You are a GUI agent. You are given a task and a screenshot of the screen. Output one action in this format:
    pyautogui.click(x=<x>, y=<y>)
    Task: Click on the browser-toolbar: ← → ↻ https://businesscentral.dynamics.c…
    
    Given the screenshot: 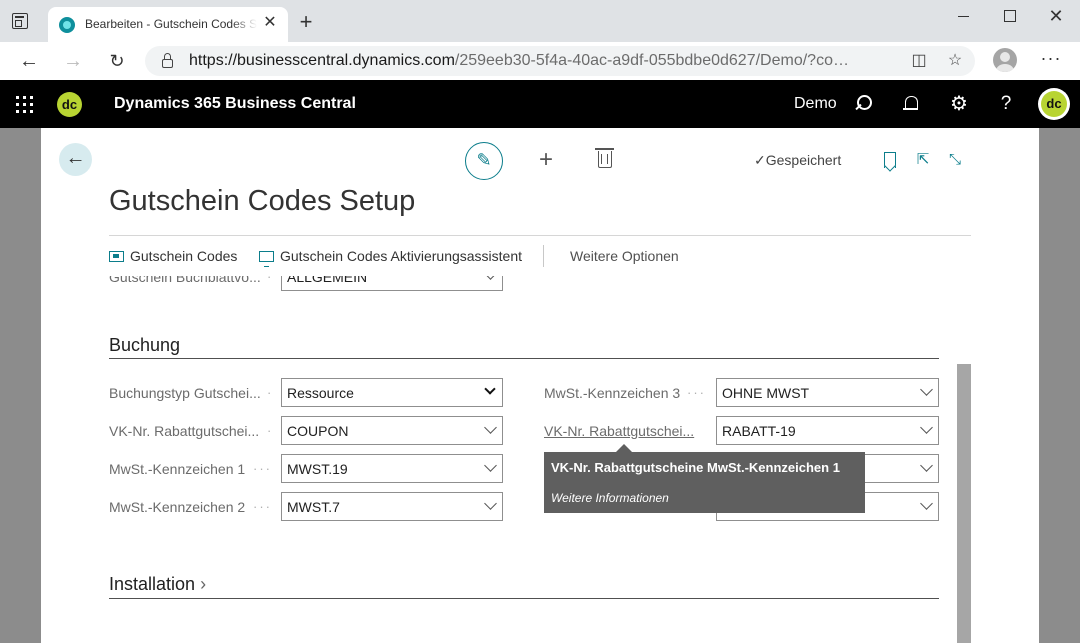 What is the action you would take?
    pyautogui.click(x=540, y=61)
    